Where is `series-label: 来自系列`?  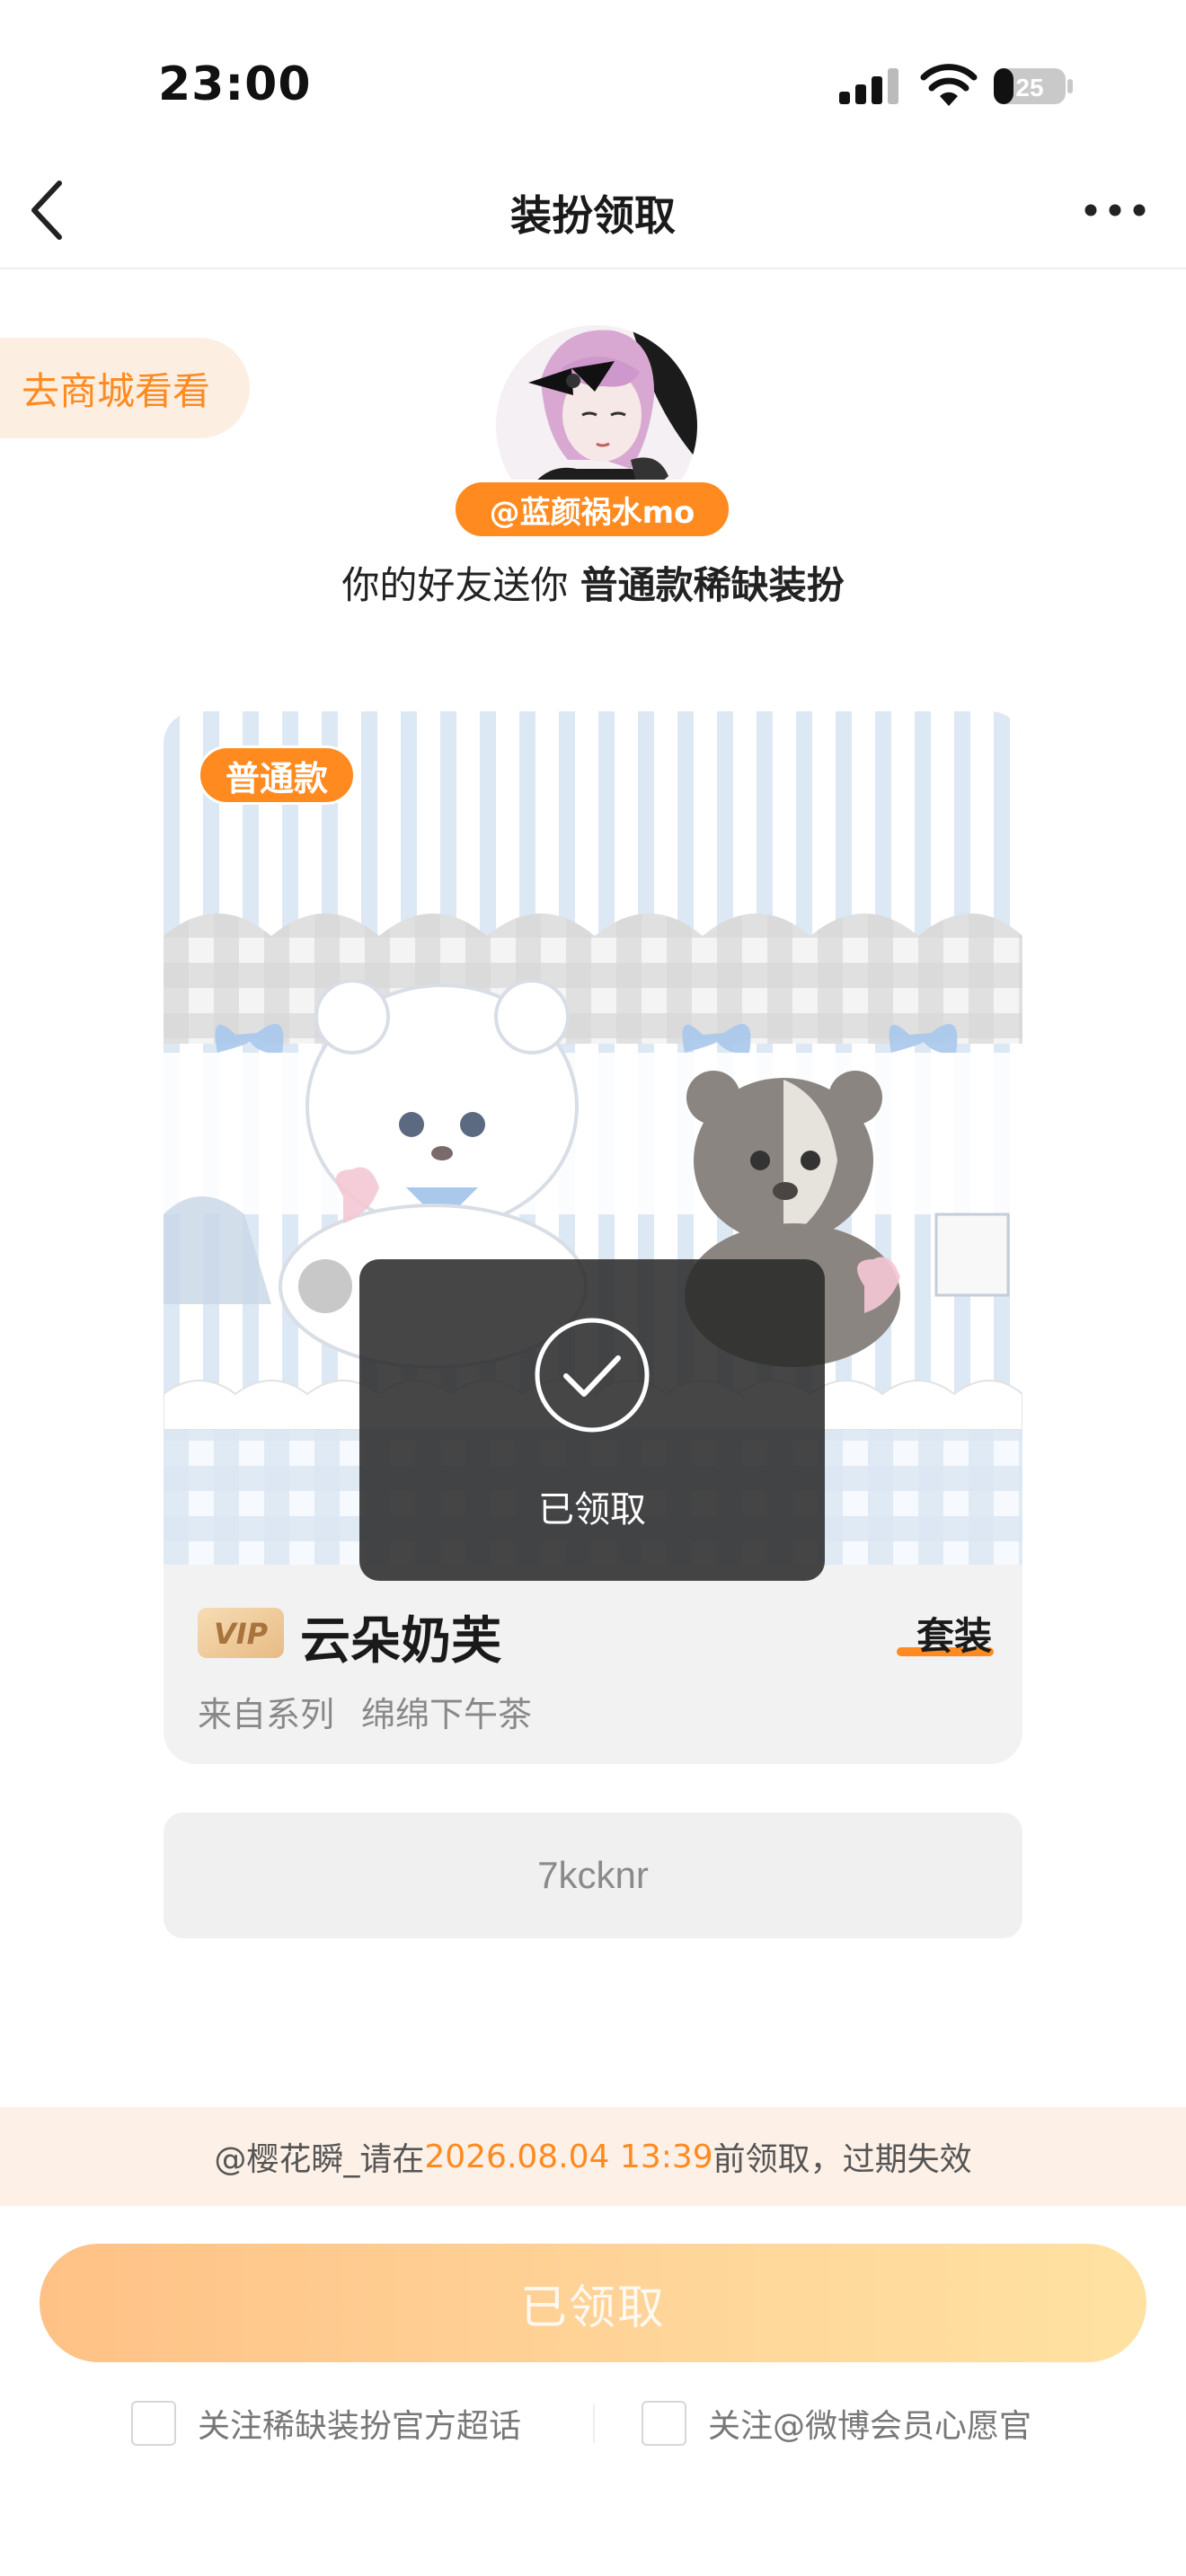
series-label: 来自系列 is located at coordinates (266, 1714).